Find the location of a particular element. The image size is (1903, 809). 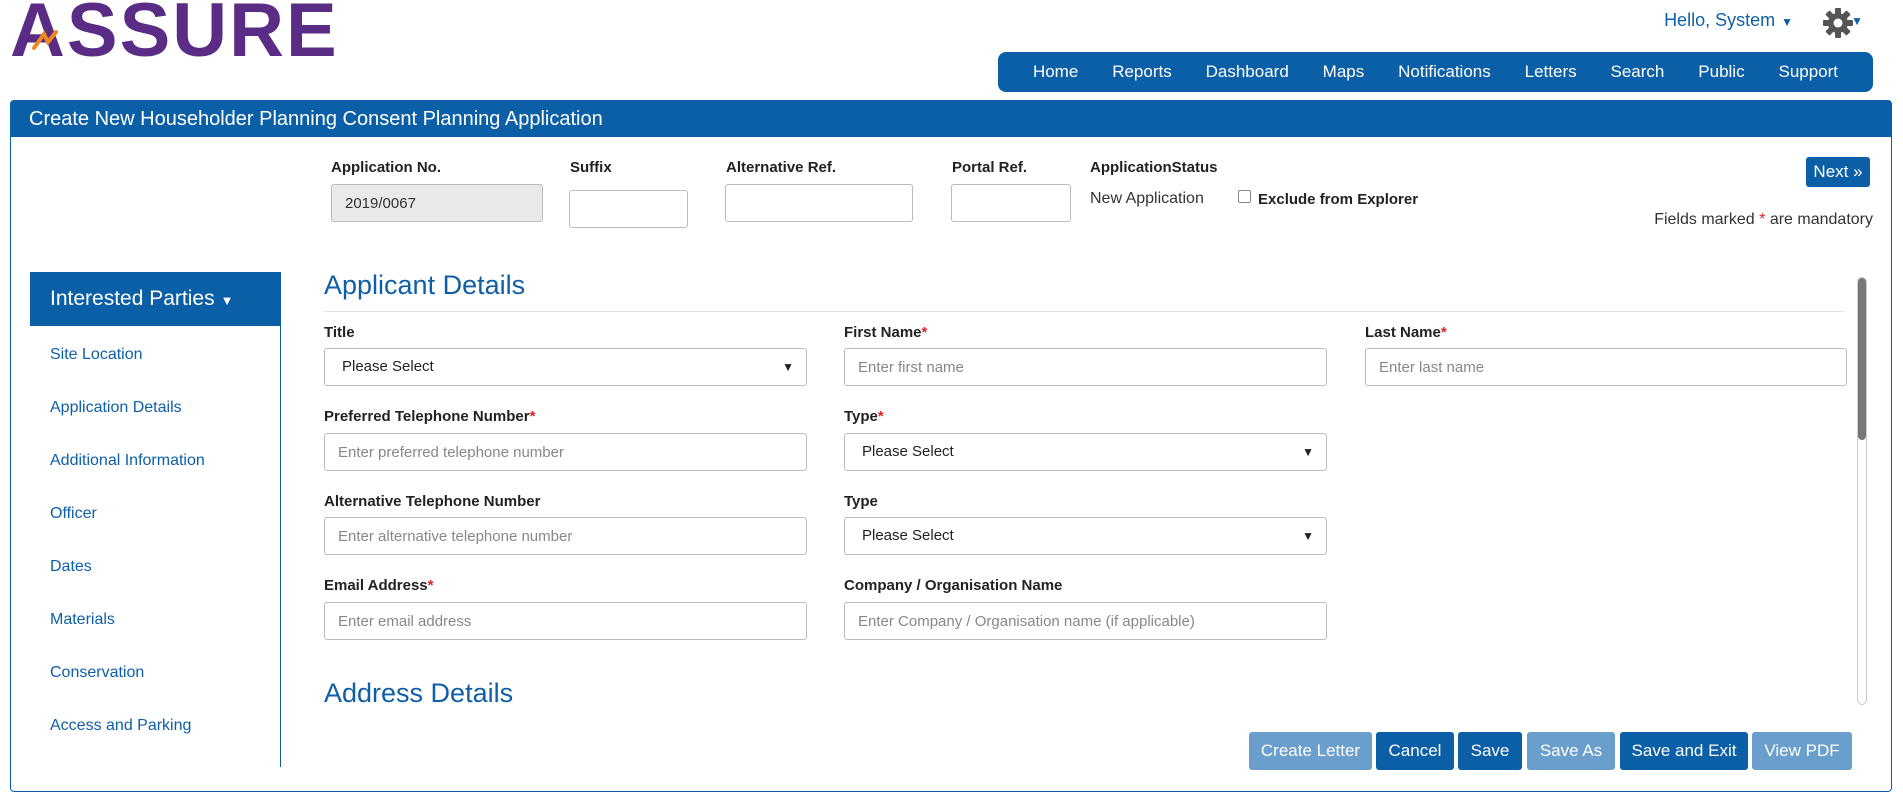

nav-search: Search is located at coordinates (1638, 72).